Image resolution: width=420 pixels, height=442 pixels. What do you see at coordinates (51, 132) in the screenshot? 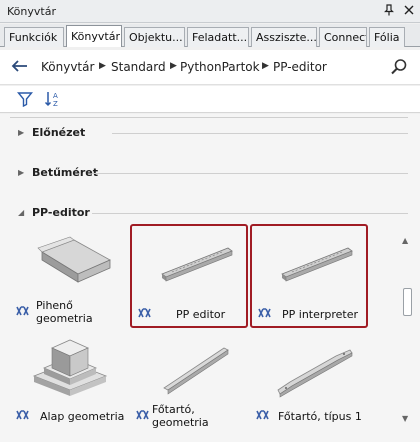
I see `section-preview: ▶ Előnézet` at bounding box center [51, 132].